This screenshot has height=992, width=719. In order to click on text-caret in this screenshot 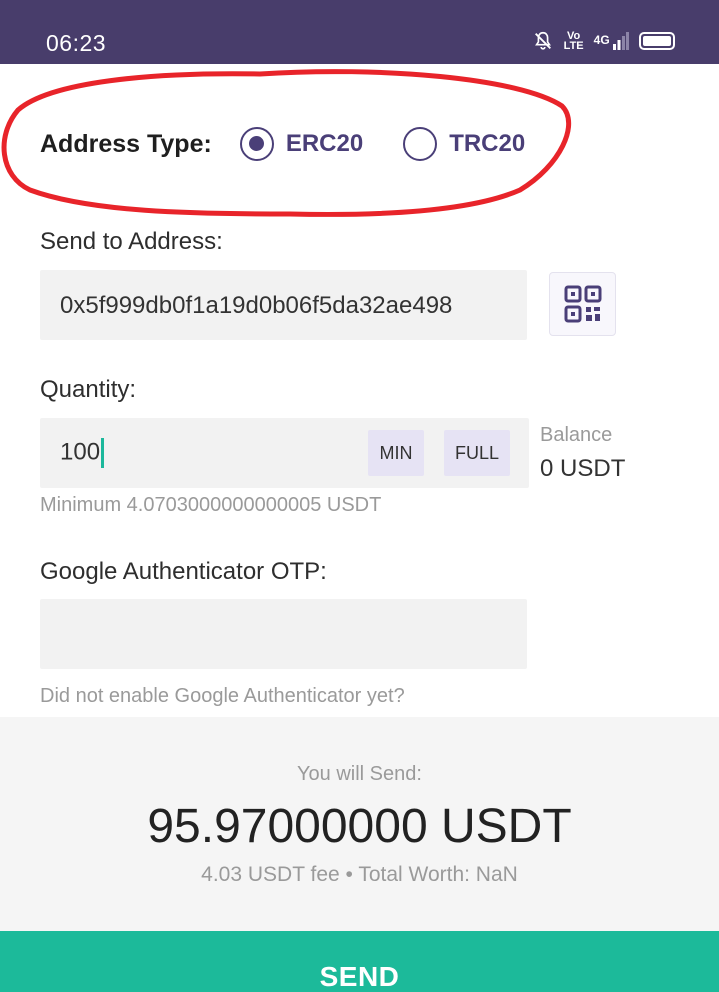, I will do `click(103, 453)`.